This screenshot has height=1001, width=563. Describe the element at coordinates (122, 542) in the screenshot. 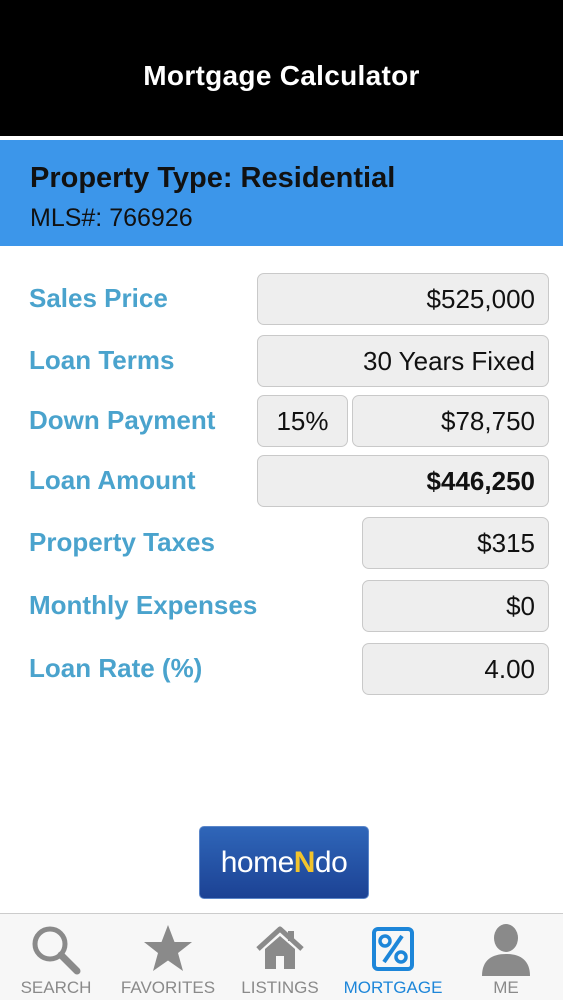

I see `property-taxes-label: Property Taxes` at that location.